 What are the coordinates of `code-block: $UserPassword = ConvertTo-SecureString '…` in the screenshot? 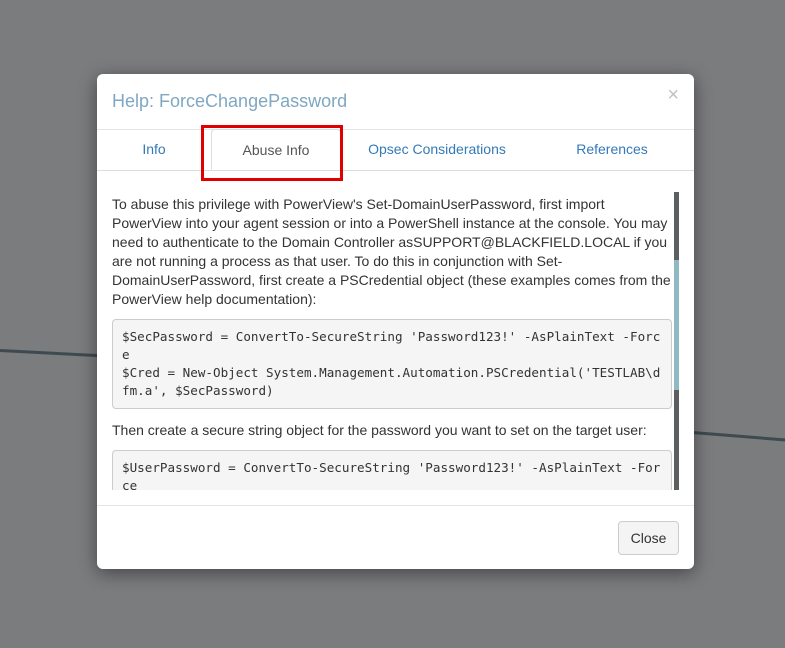 It's located at (392, 470).